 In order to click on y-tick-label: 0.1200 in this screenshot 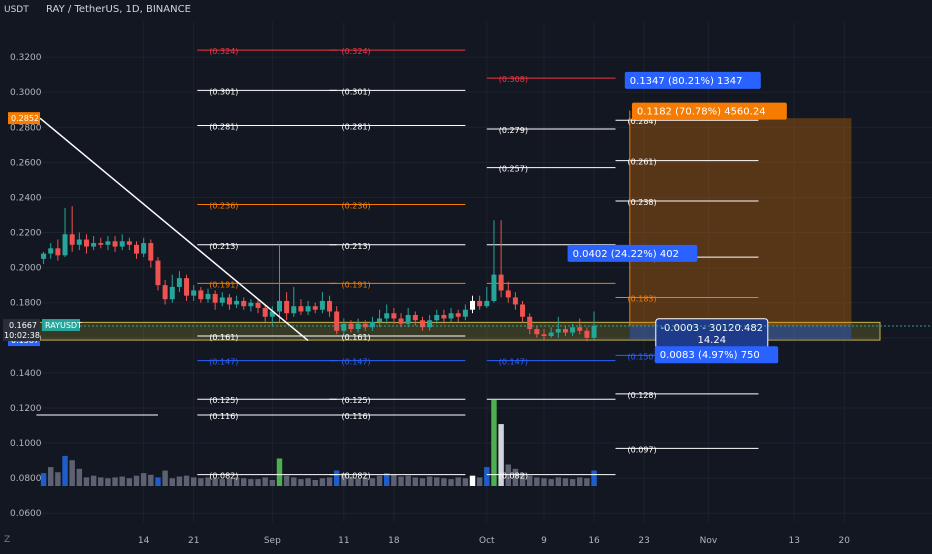, I will do `click(26, 409)`.